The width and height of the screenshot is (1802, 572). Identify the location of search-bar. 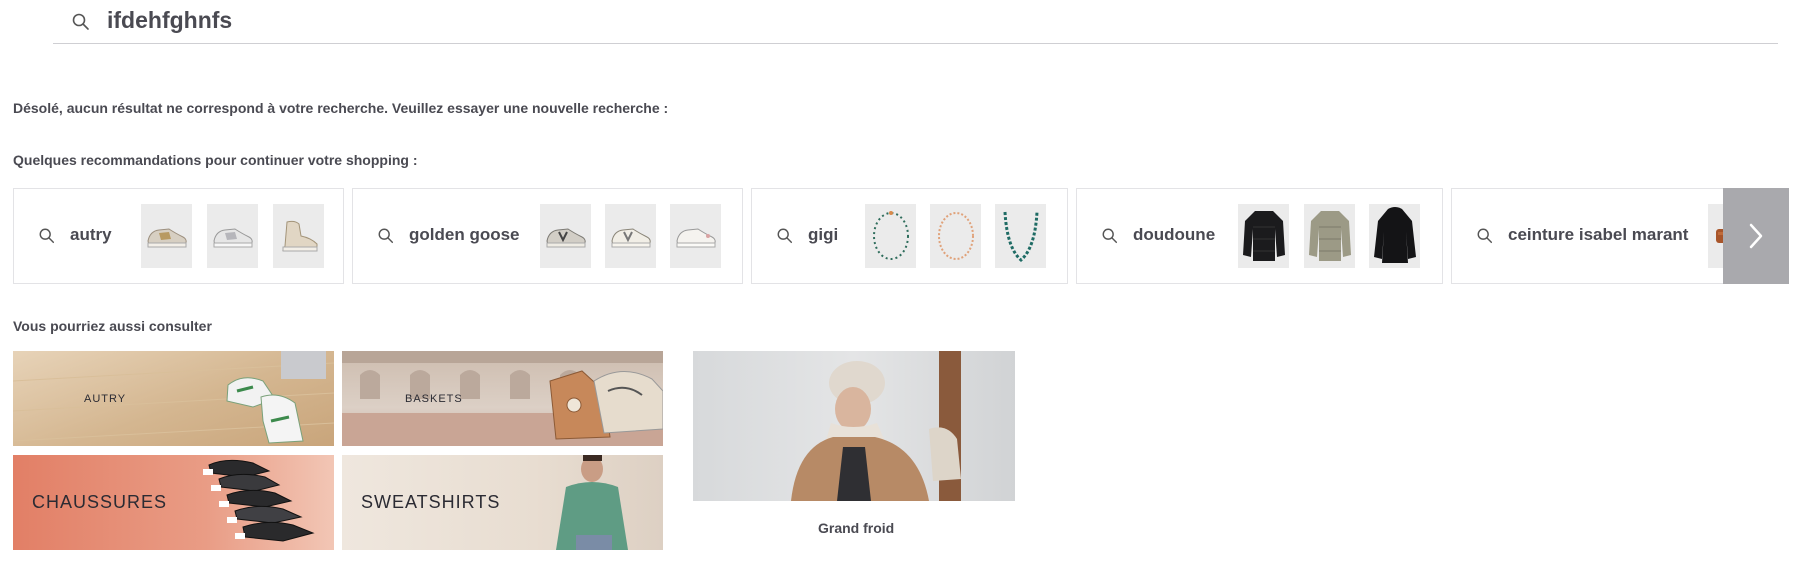
(915, 22).